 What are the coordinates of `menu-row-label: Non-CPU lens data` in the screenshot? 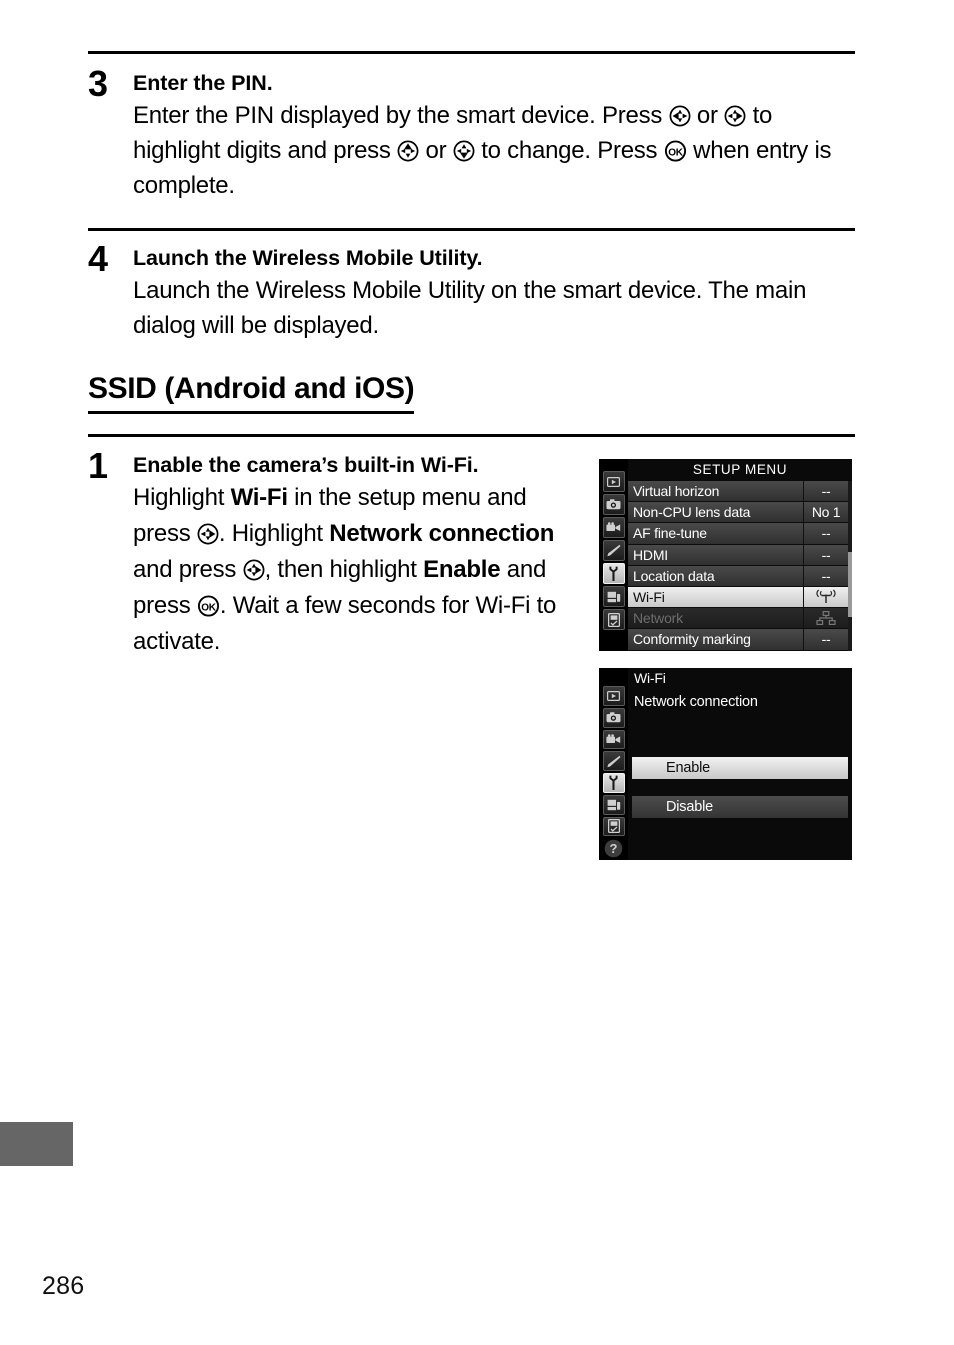 It's located at (692, 512).